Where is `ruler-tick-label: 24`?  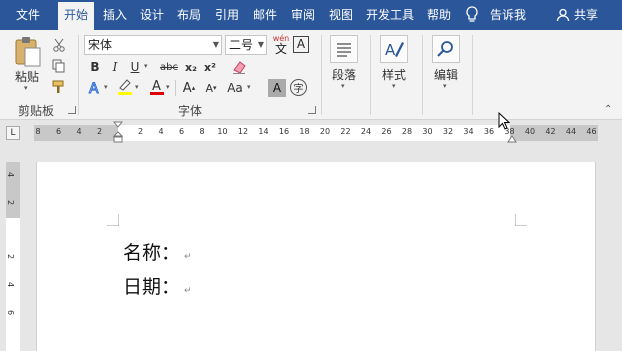 ruler-tick-label: 24 is located at coordinates (366, 131).